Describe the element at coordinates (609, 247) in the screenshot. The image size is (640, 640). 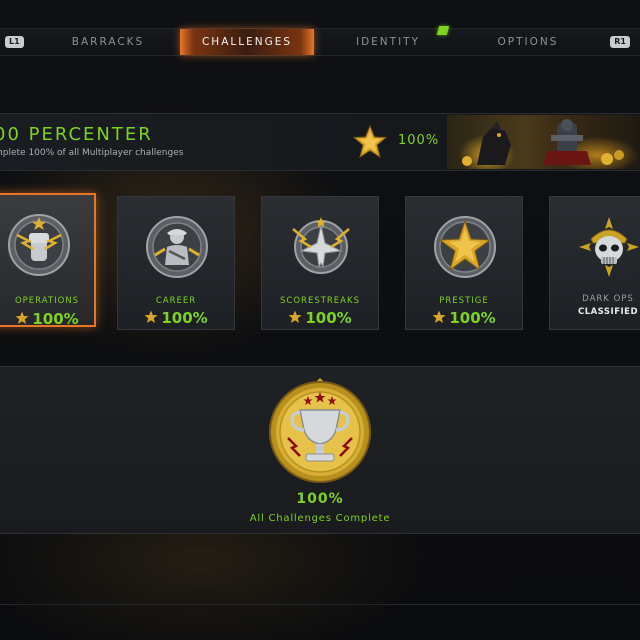
I see `skull-emblem-icon` at that location.